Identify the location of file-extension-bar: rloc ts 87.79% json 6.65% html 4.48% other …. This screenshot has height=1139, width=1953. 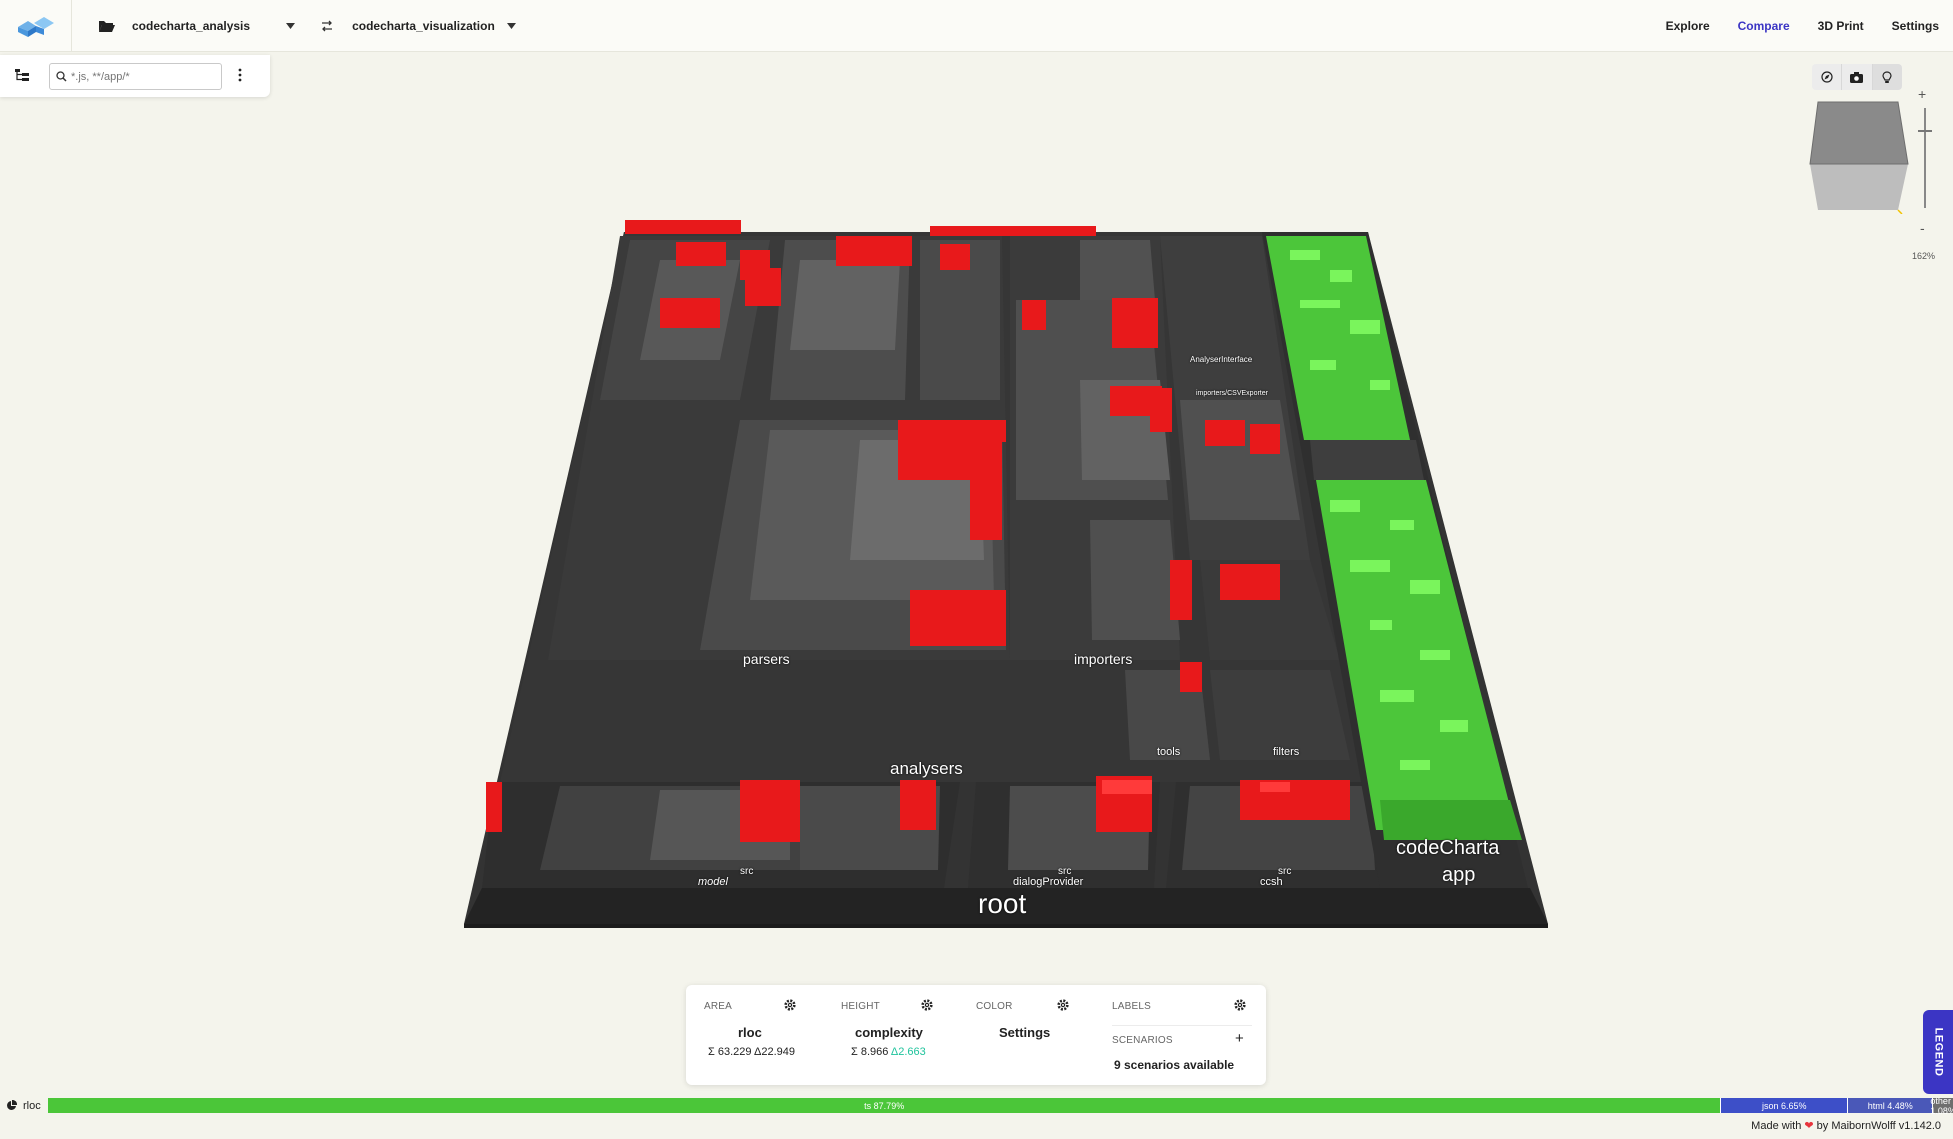
(976, 1106).